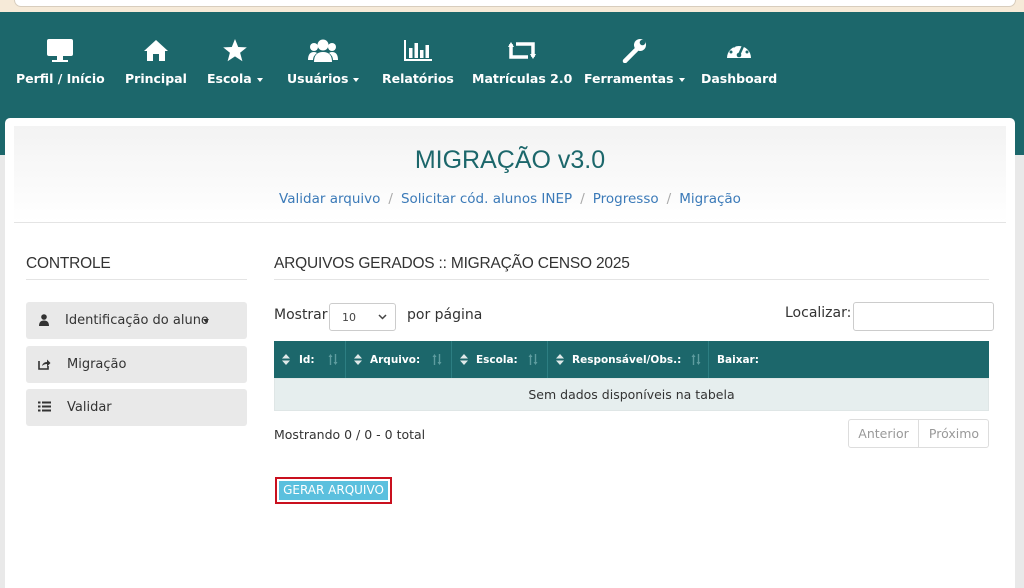  What do you see at coordinates (635, 51) in the screenshot?
I see `wrench-icon` at bounding box center [635, 51].